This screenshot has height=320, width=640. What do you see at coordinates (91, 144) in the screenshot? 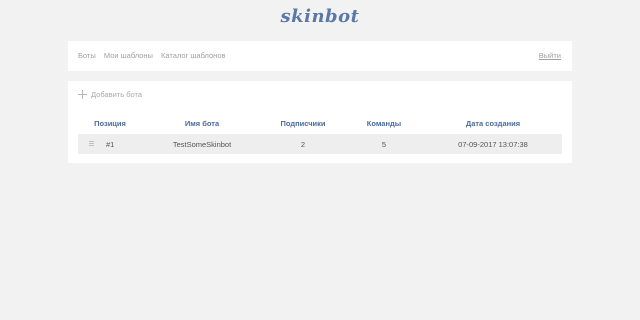
I see `drag-handle-icon` at bounding box center [91, 144].